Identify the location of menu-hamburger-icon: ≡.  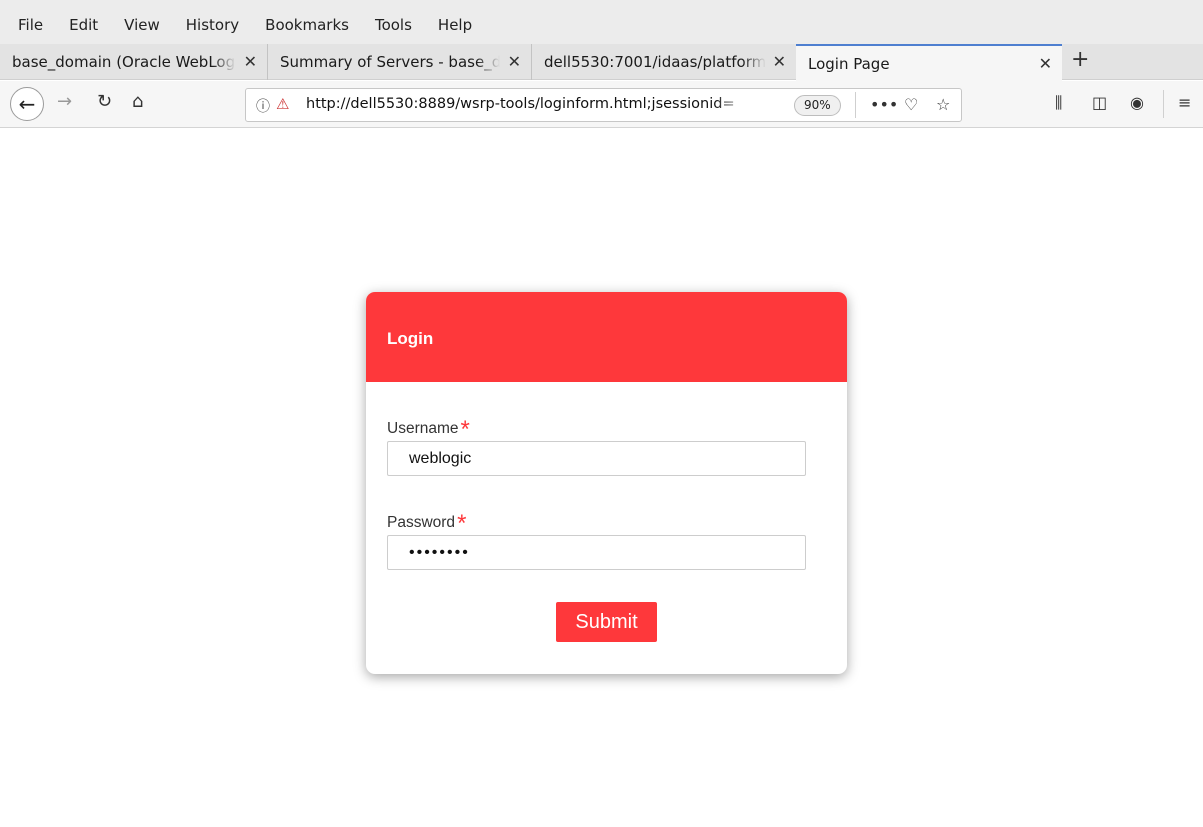
(1184, 102).